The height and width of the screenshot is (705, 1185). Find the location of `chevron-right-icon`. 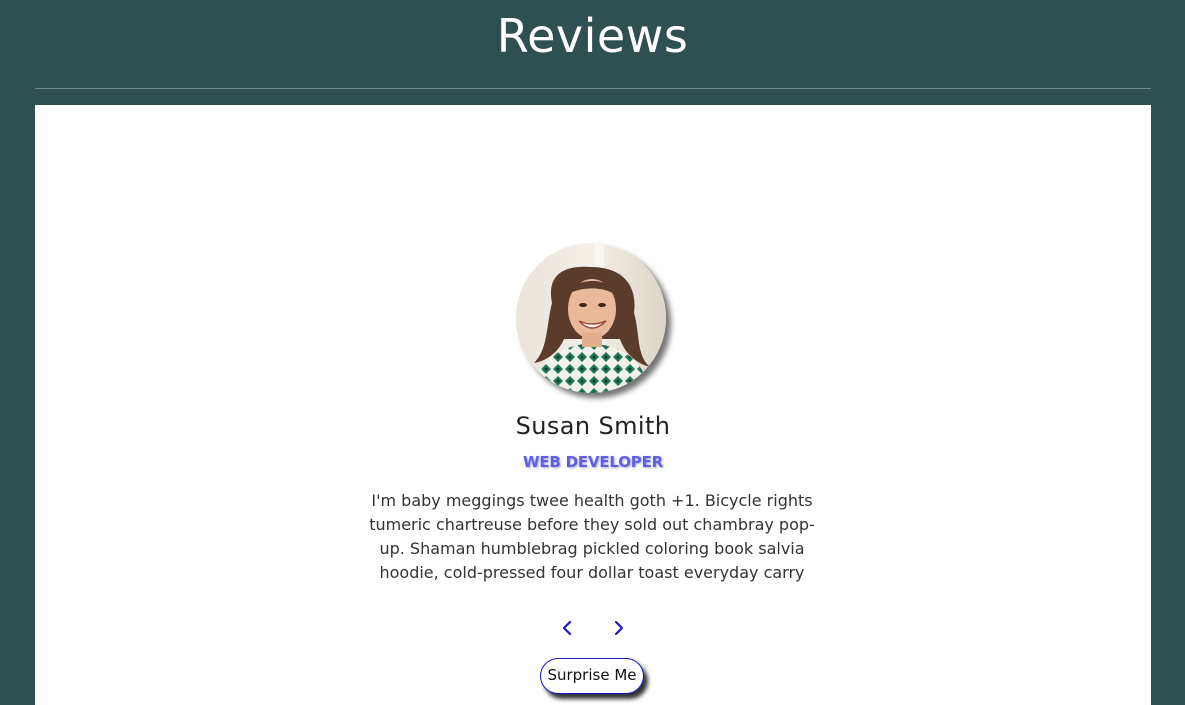

chevron-right-icon is located at coordinates (619, 628).